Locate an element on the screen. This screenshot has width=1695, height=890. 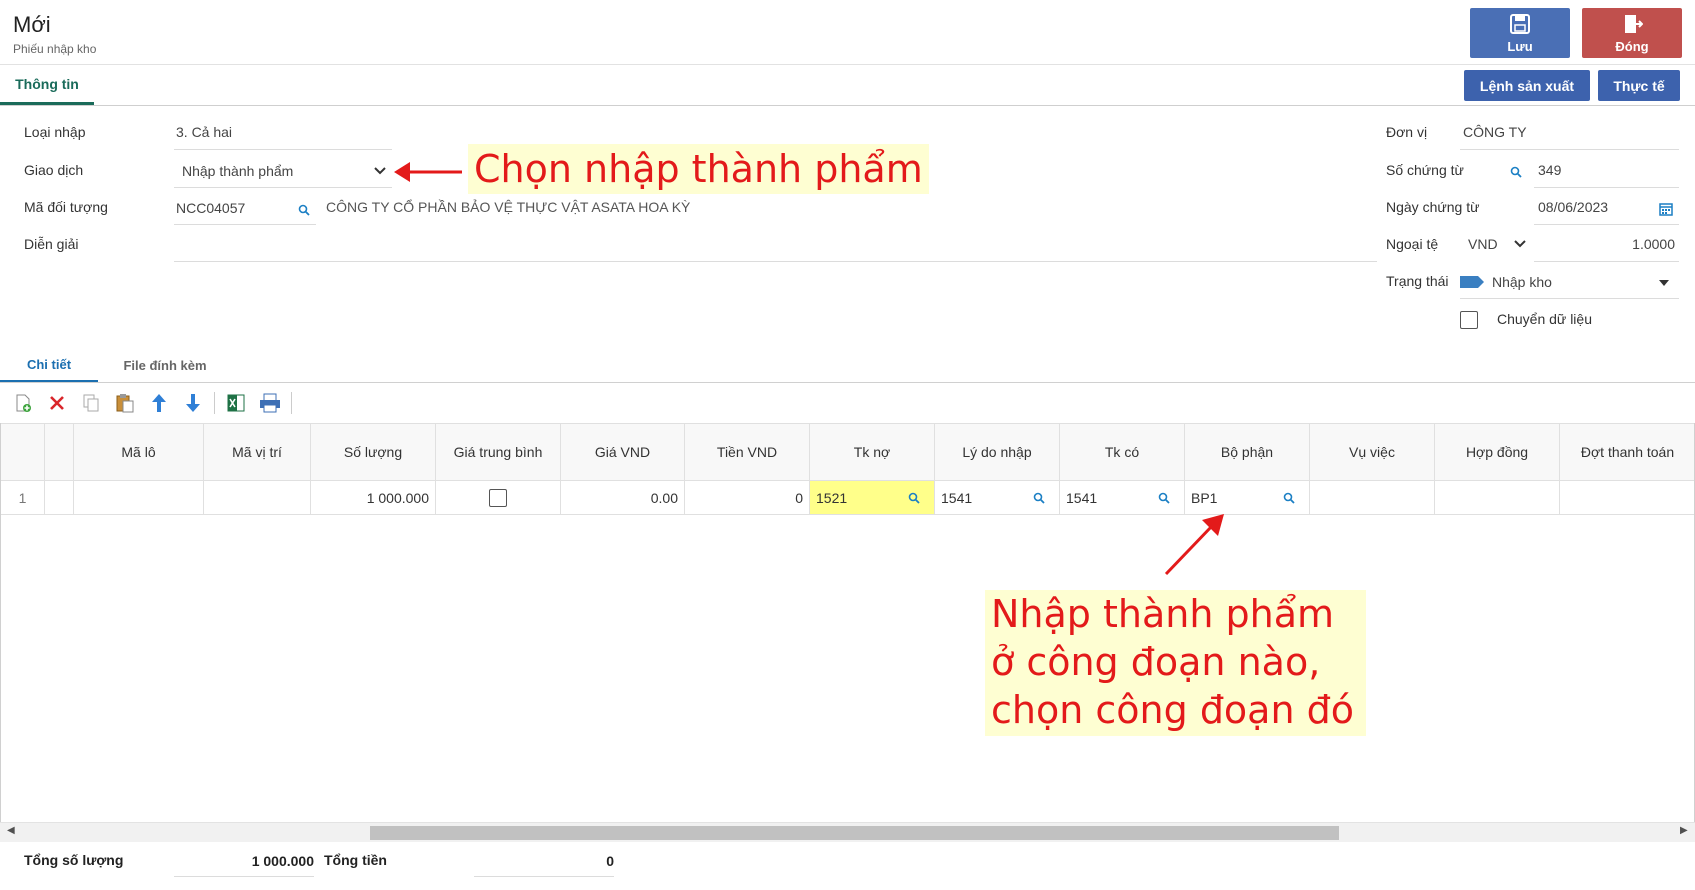
trang-thai-select: Nhập kho is located at coordinates (1569, 282).